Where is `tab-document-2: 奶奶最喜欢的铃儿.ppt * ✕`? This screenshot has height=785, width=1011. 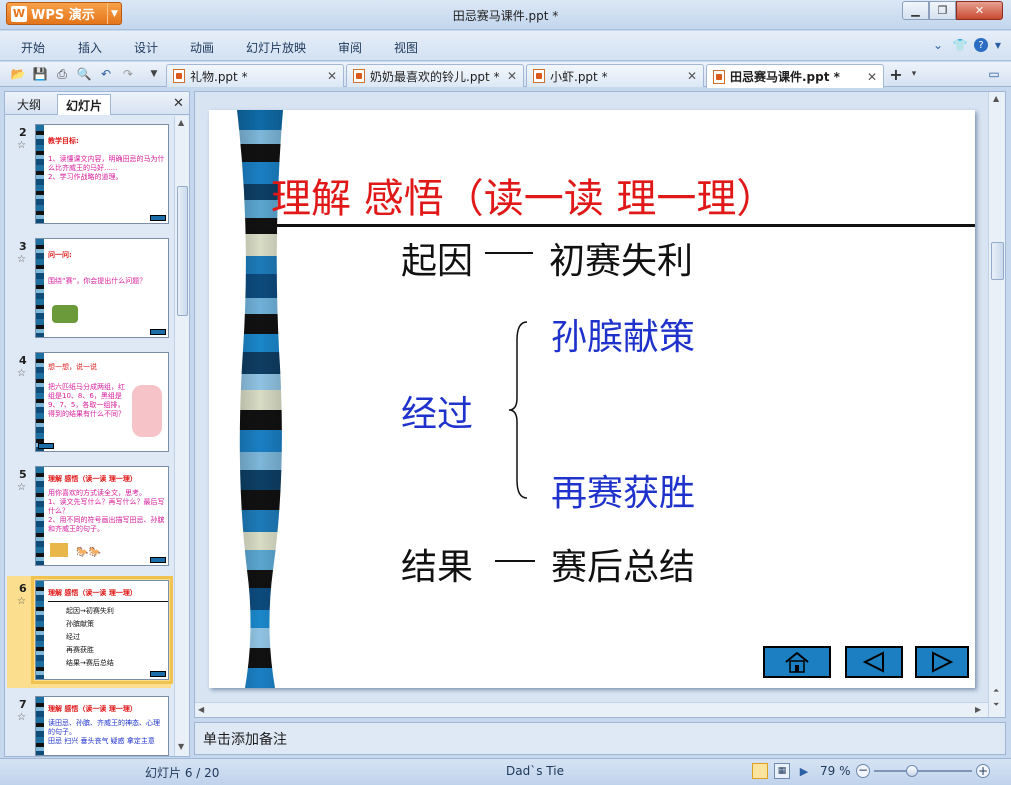
tab-document-2: 奶奶最喜欢的铃儿.ppt * ✕ is located at coordinates (435, 75).